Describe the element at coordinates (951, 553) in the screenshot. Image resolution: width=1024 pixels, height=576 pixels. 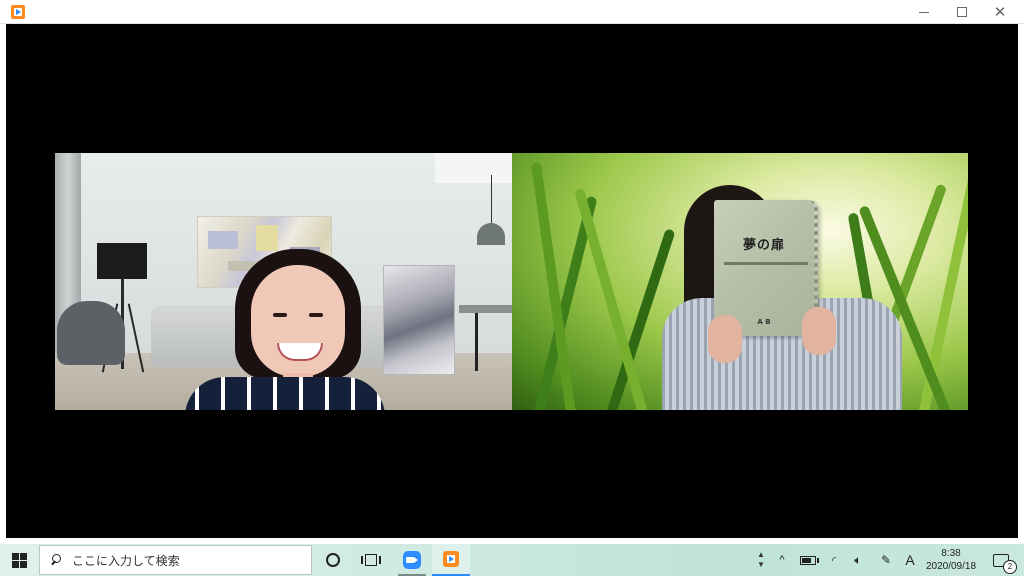
I see `clock-time: 8:38` at that location.